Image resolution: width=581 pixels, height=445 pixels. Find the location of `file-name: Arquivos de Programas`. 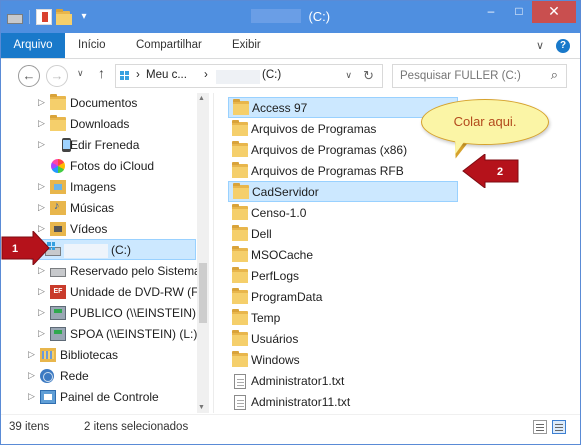

file-name: Arquivos de Programas is located at coordinates (314, 129).